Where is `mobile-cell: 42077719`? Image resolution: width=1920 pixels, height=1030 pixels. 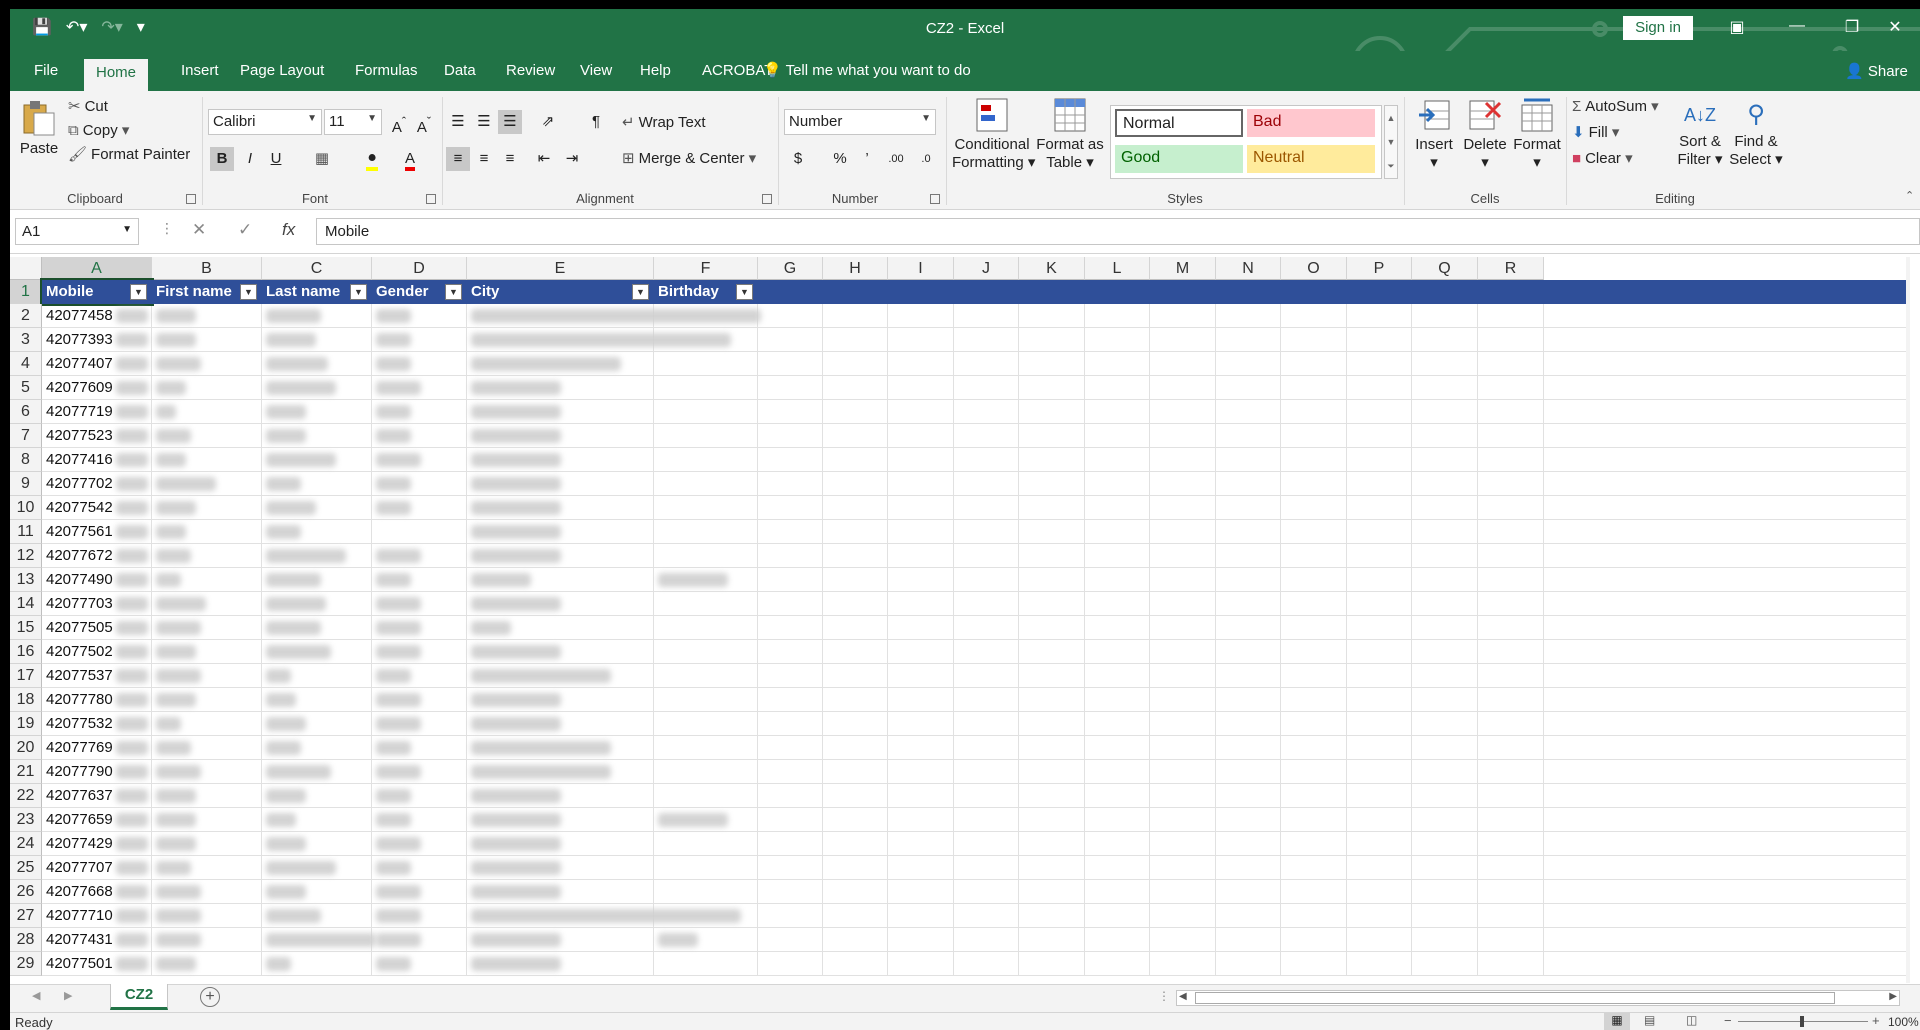
mobile-cell: 42077719 is located at coordinates (97, 412).